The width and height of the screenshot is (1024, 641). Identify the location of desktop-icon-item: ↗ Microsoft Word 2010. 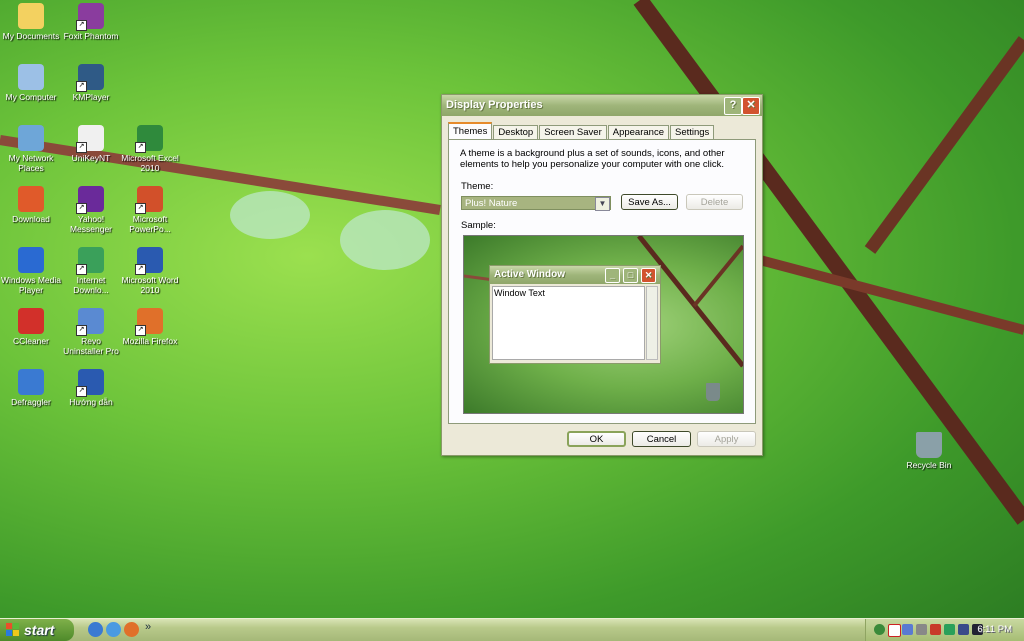
(150, 271).